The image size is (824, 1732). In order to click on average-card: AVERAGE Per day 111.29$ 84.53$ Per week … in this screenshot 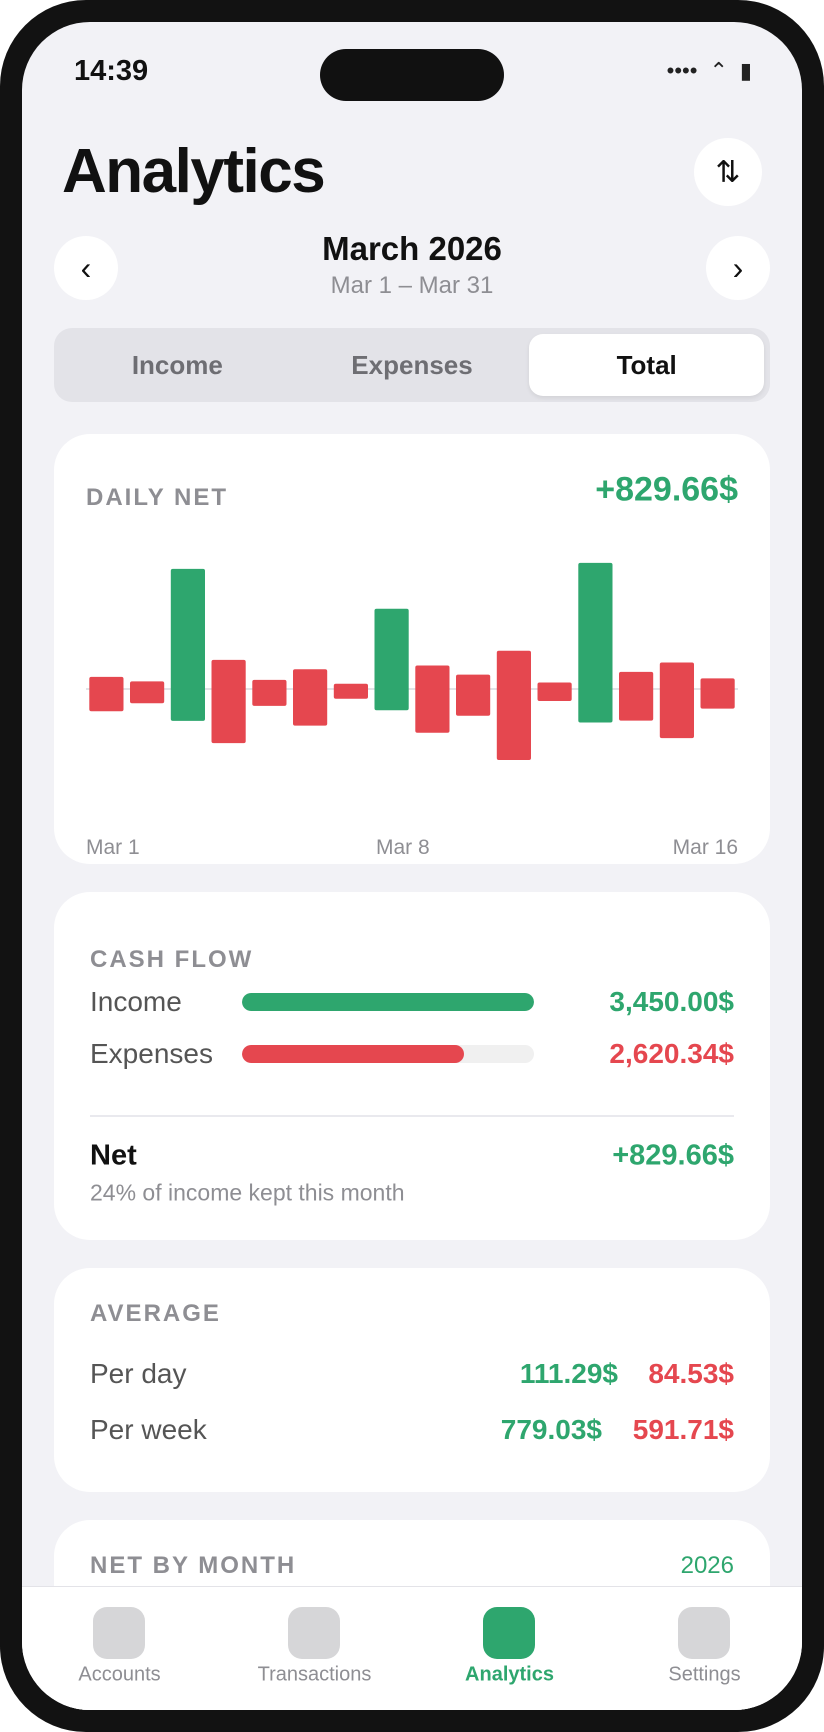, I will do `click(412, 1380)`.